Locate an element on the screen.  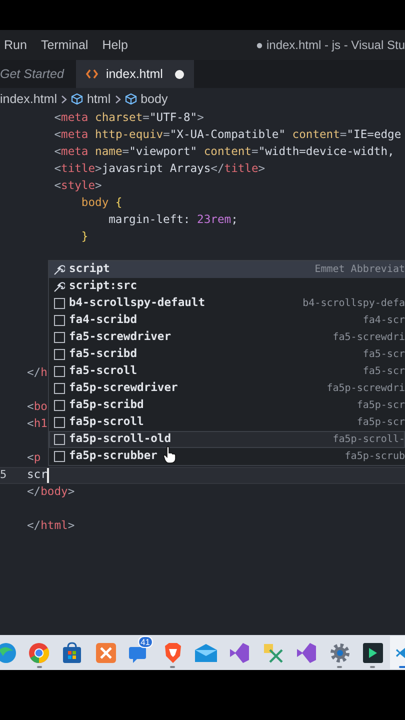
code-line: <meta http-equiv="X-UA-Compatible" content="IE=edge is located at coordinates (227, 135).